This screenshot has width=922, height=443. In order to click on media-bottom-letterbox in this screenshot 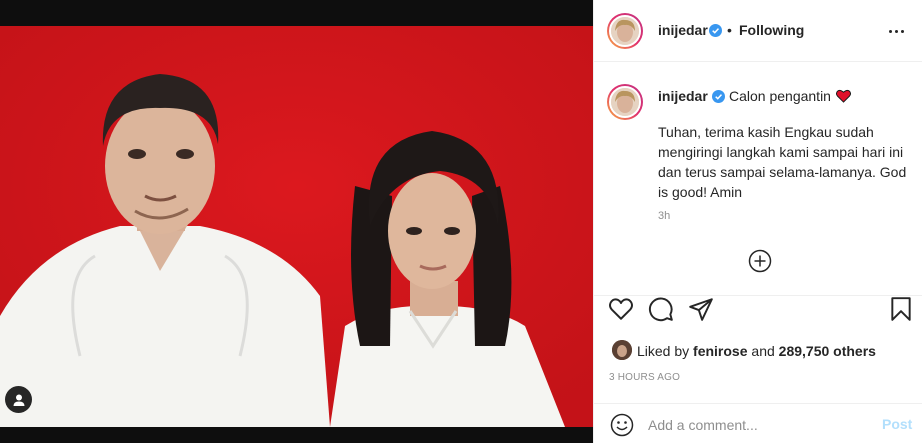, I will do `click(296, 435)`.